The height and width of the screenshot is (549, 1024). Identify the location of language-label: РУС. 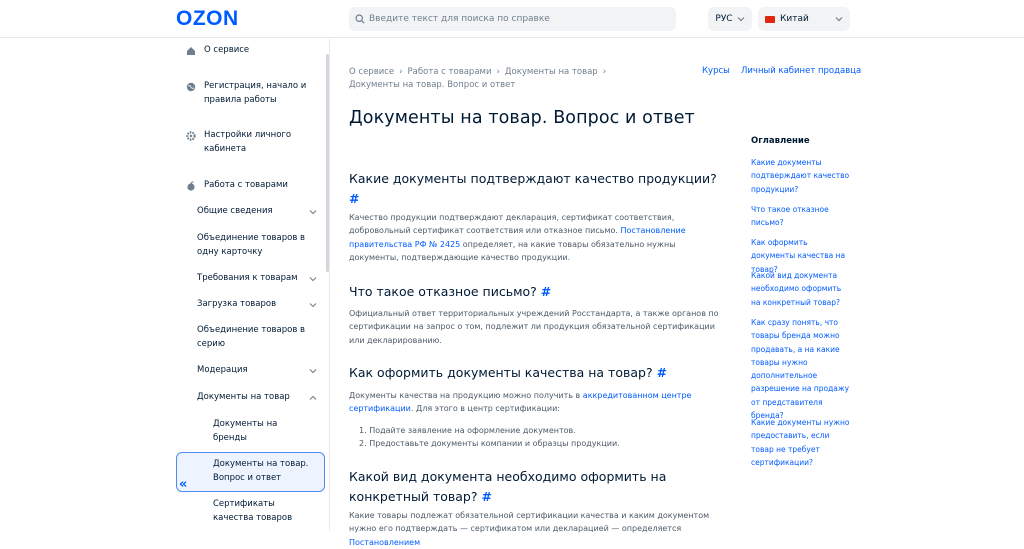
(724, 19).